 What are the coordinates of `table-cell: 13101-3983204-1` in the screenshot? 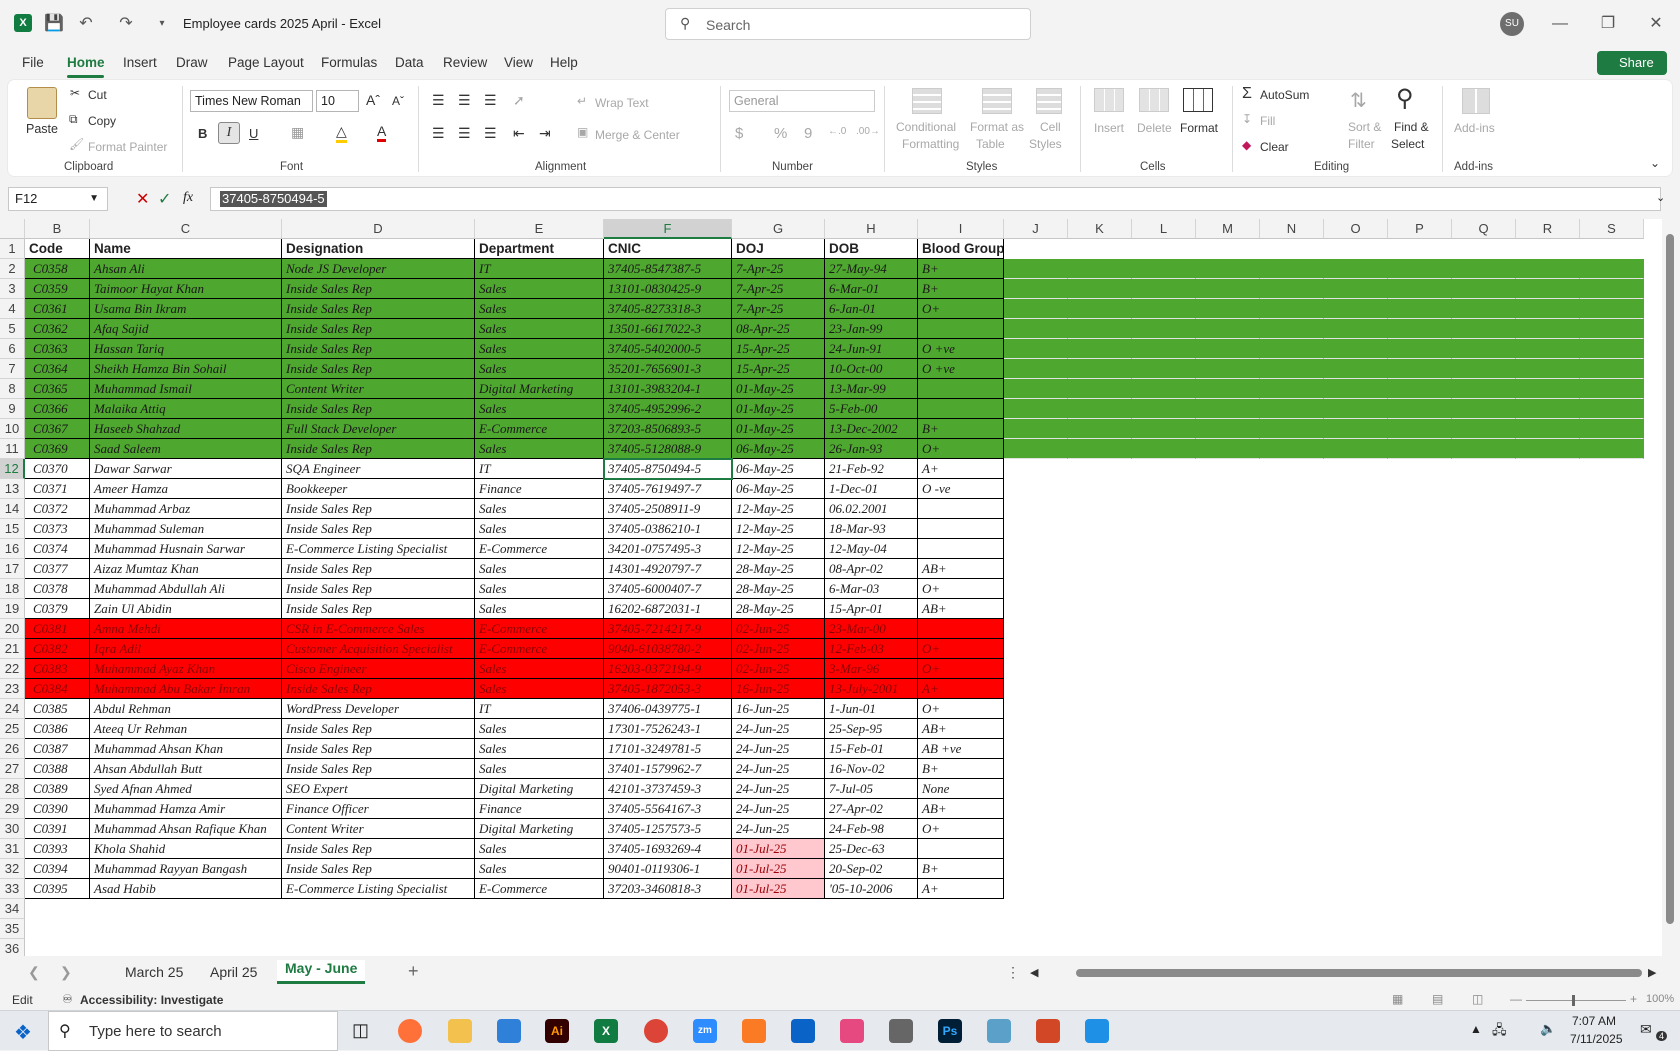 It's located at (668, 389).